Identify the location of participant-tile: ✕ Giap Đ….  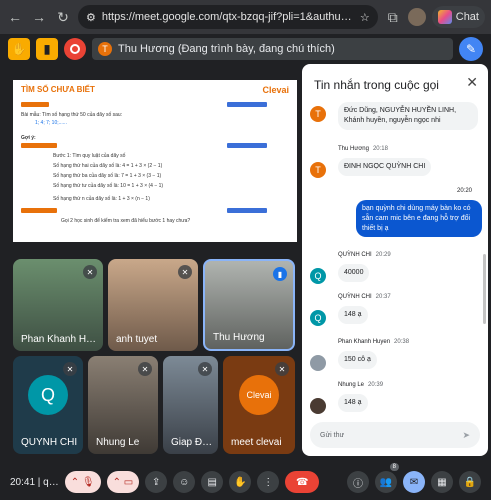
(190, 405).